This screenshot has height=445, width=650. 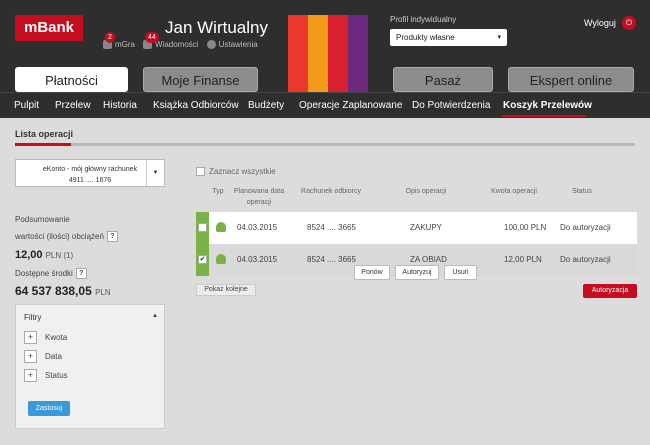 What do you see at coordinates (372, 272) in the screenshot?
I see `repeat-button: Ponów` at bounding box center [372, 272].